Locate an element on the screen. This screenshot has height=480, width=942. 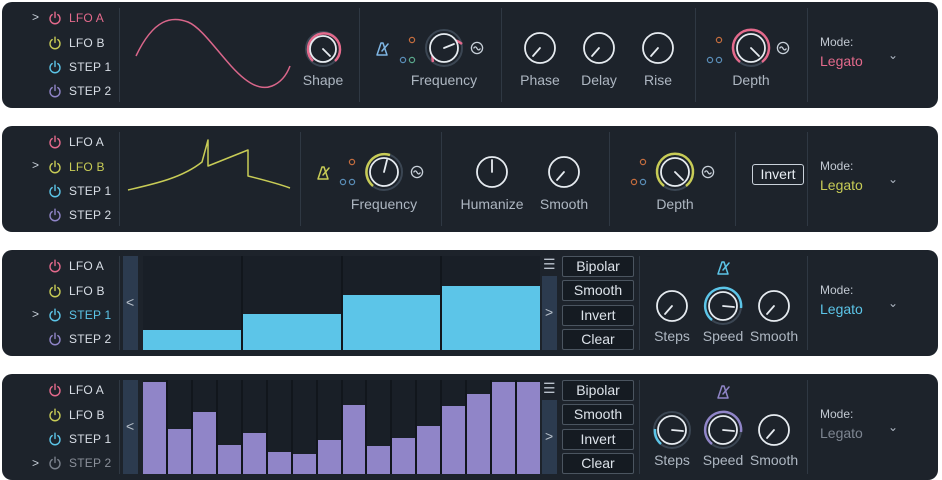
humanize-knob is located at coordinates (492, 172).